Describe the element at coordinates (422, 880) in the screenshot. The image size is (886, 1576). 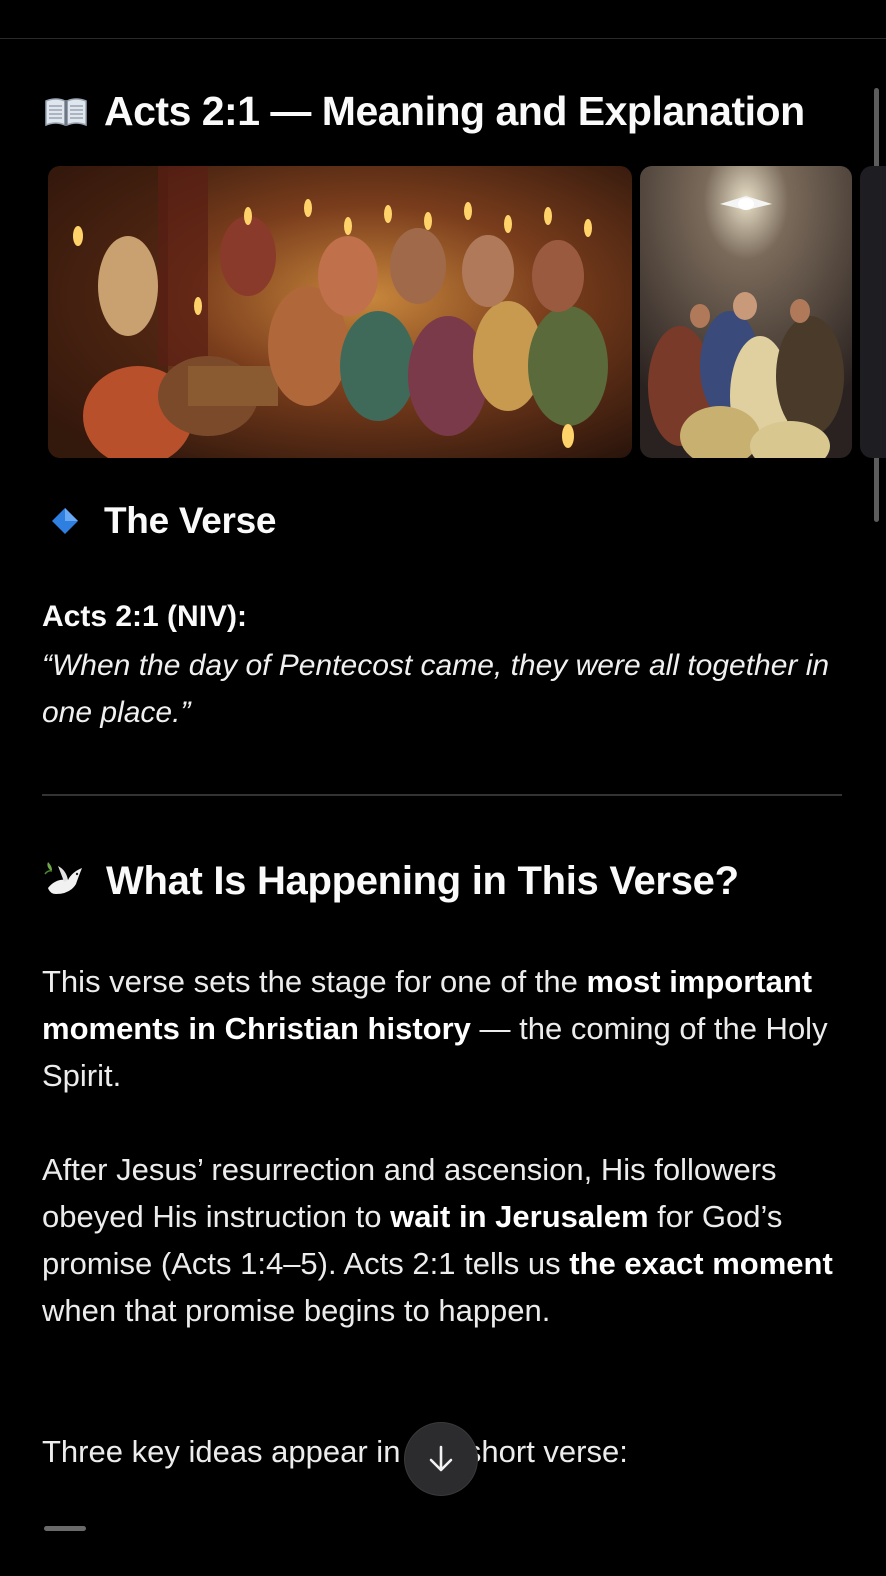
I see `section-heading: What Is Happening in This Verse?` at that location.